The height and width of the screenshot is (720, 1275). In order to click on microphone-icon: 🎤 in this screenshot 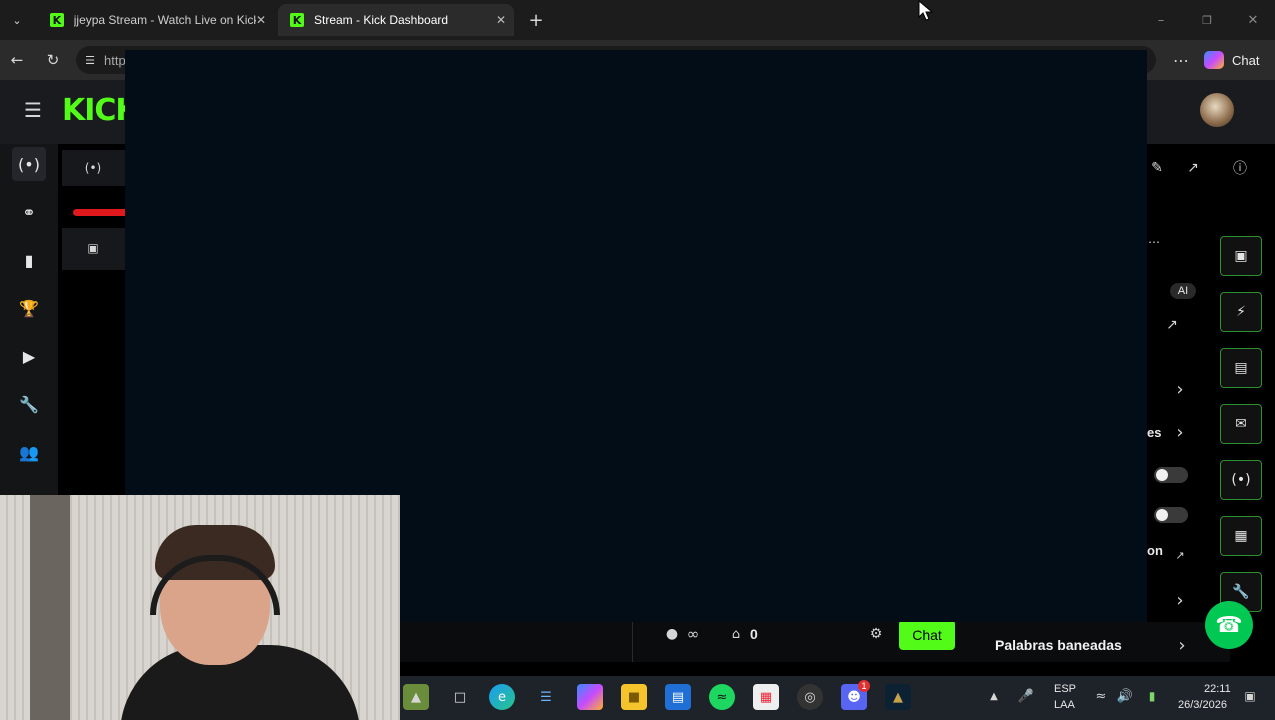, I will do `click(1026, 696)`.